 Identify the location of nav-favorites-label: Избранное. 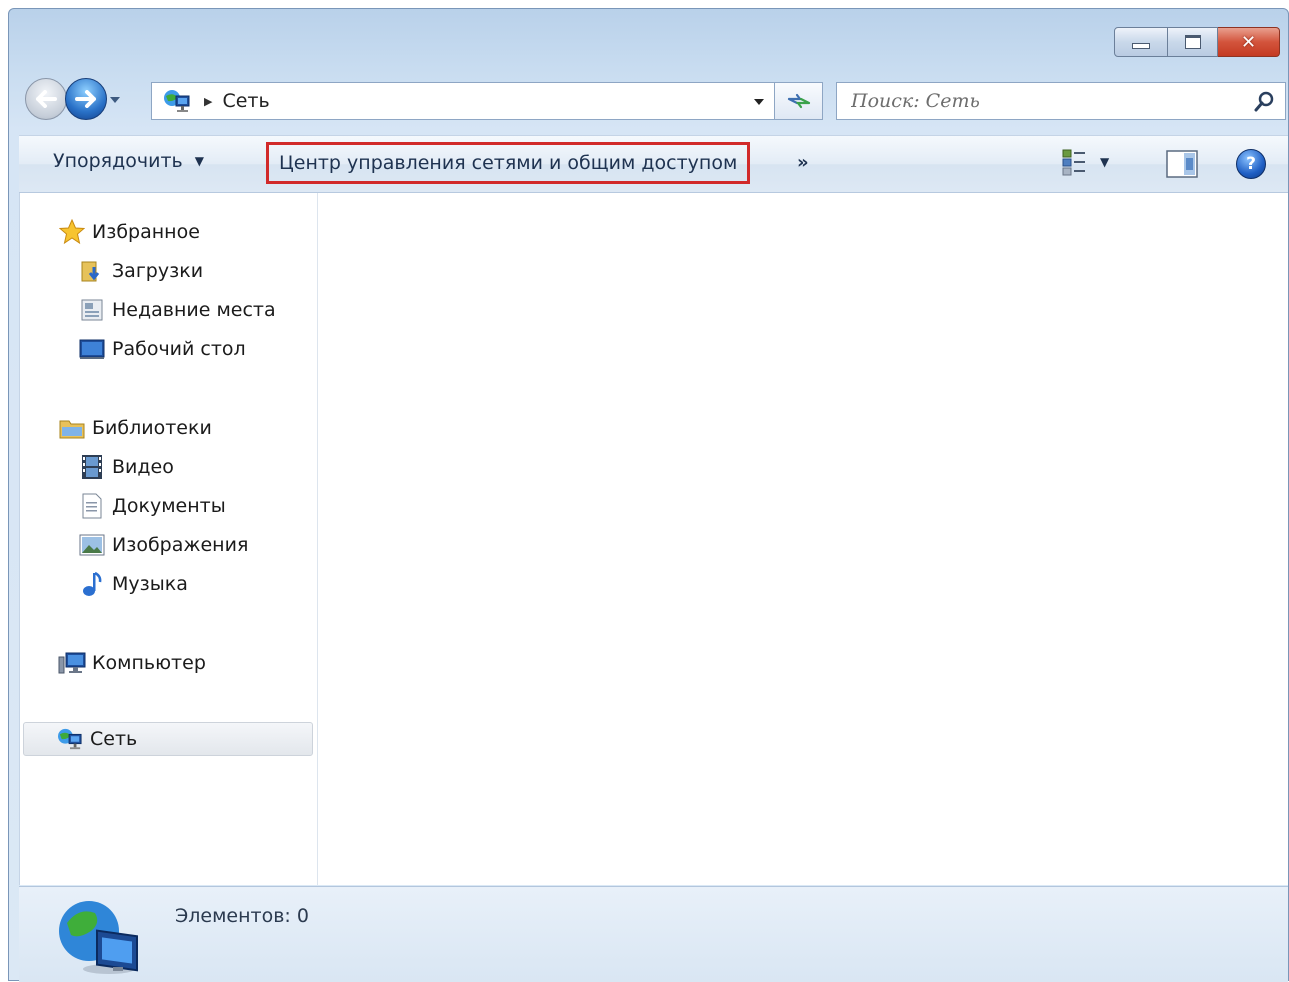
(146, 232).